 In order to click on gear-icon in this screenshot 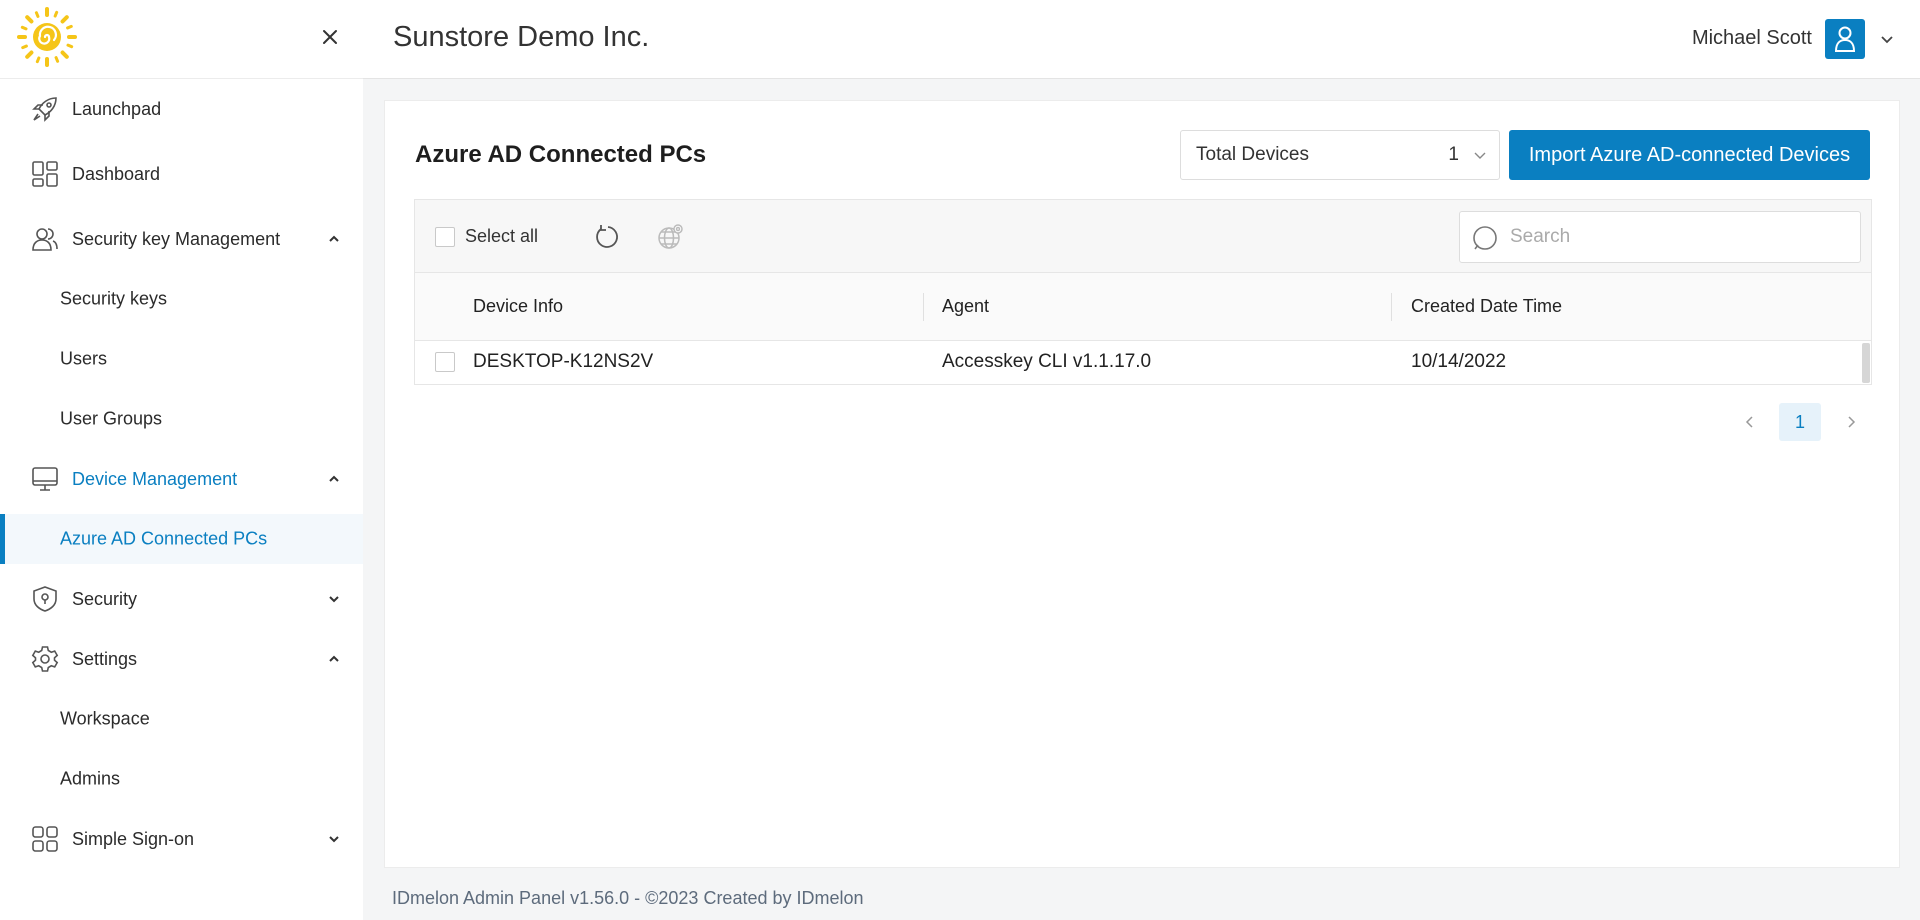, I will do `click(45, 659)`.